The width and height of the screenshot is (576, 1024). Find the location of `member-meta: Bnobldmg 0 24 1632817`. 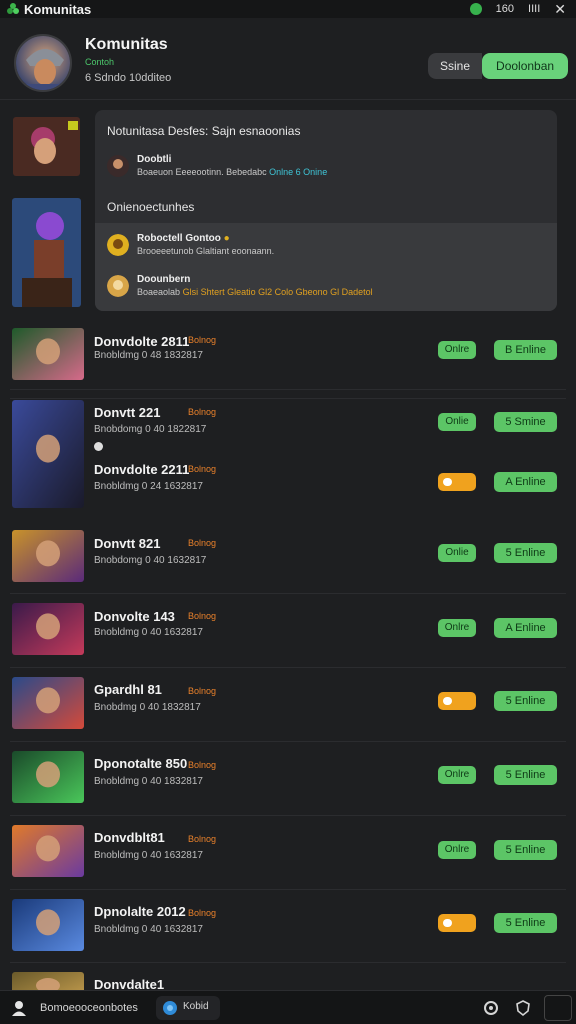

member-meta: Bnobldmg 0 24 1632817 is located at coordinates (148, 486).